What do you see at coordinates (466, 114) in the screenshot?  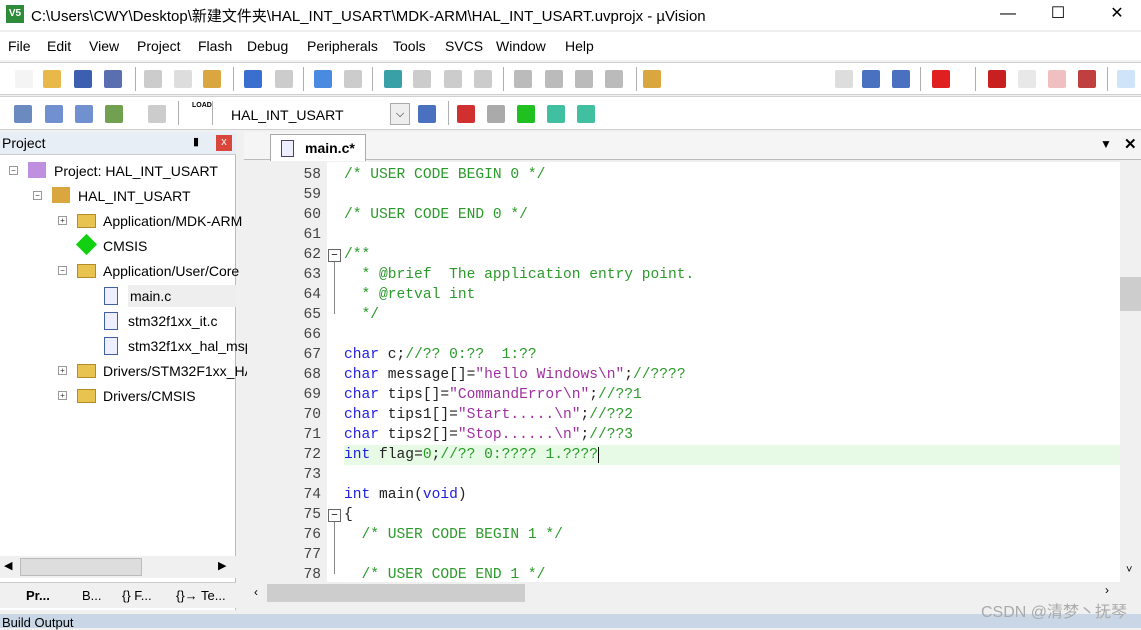 I see `manage-project-items-icon` at bounding box center [466, 114].